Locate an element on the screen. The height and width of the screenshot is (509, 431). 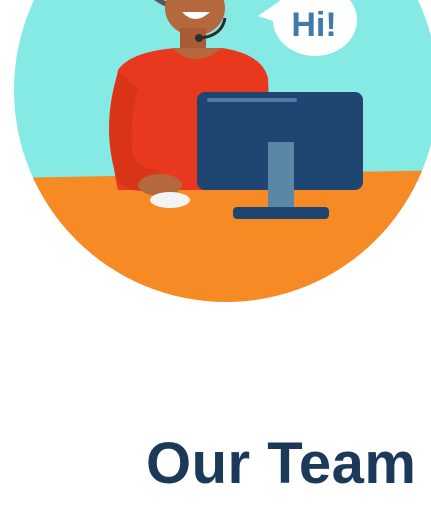
monitor-highlight is located at coordinates (252, 100).